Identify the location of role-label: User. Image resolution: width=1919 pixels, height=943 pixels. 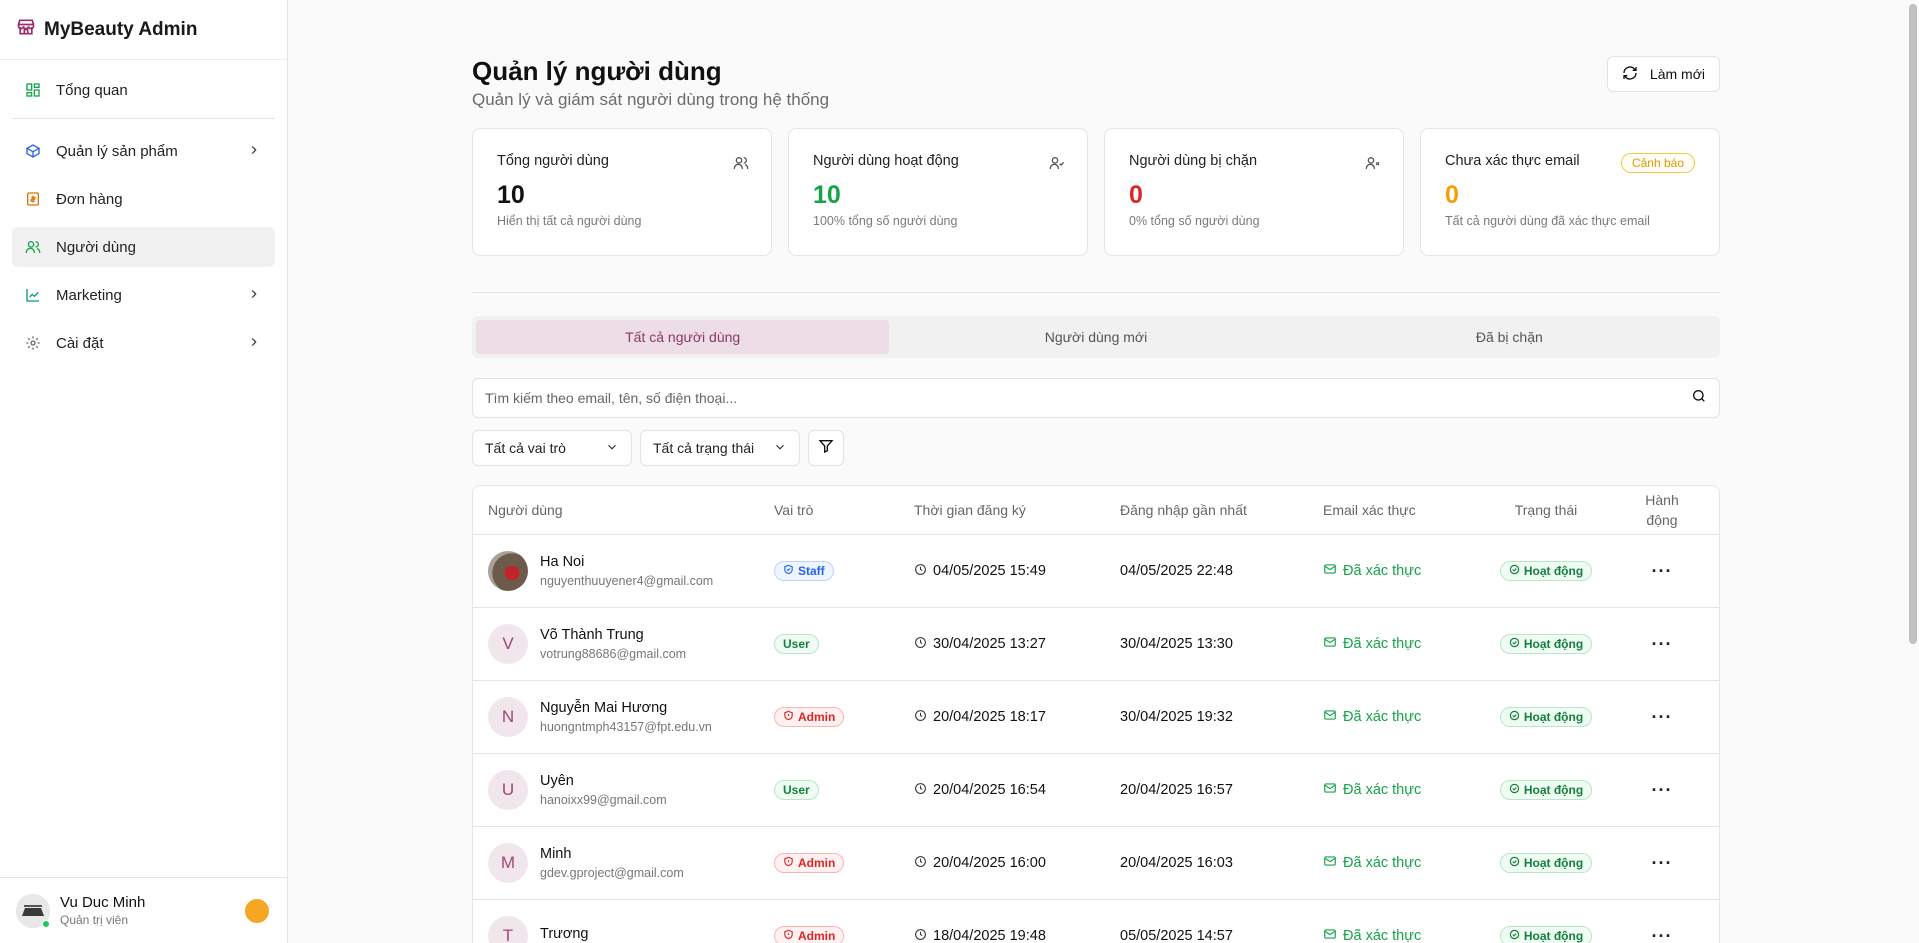
(796, 790).